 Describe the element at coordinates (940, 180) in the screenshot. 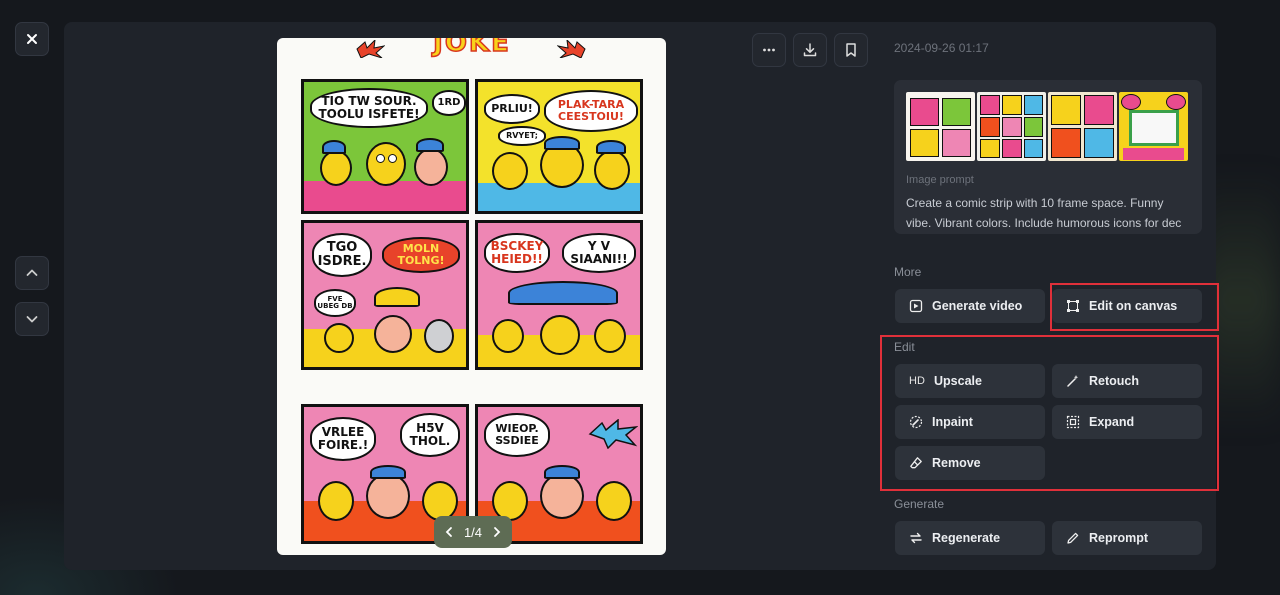

I see `prompt-label: Image prompt` at that location.